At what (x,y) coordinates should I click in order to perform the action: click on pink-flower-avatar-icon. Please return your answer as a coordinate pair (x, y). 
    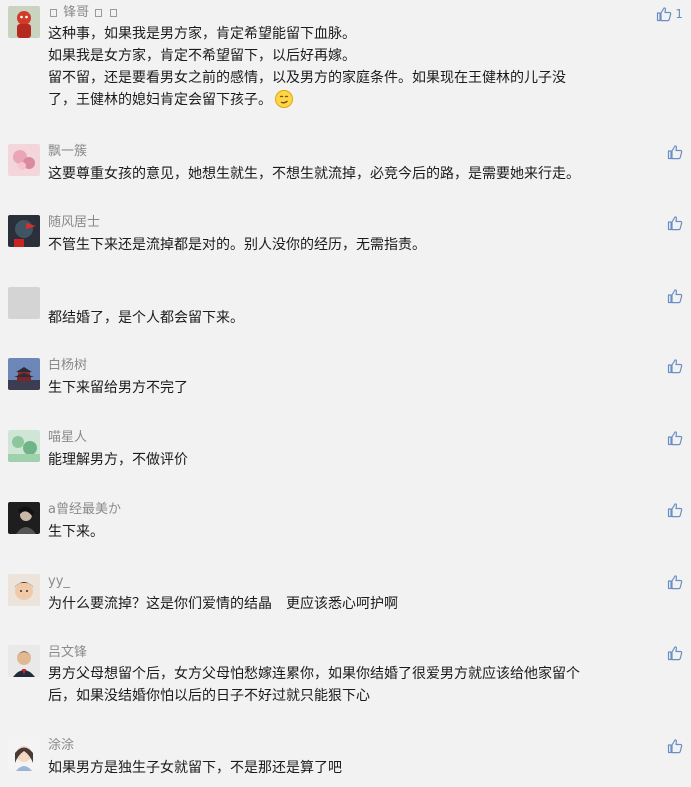
    Looking at the image, I should click on (24, 160).